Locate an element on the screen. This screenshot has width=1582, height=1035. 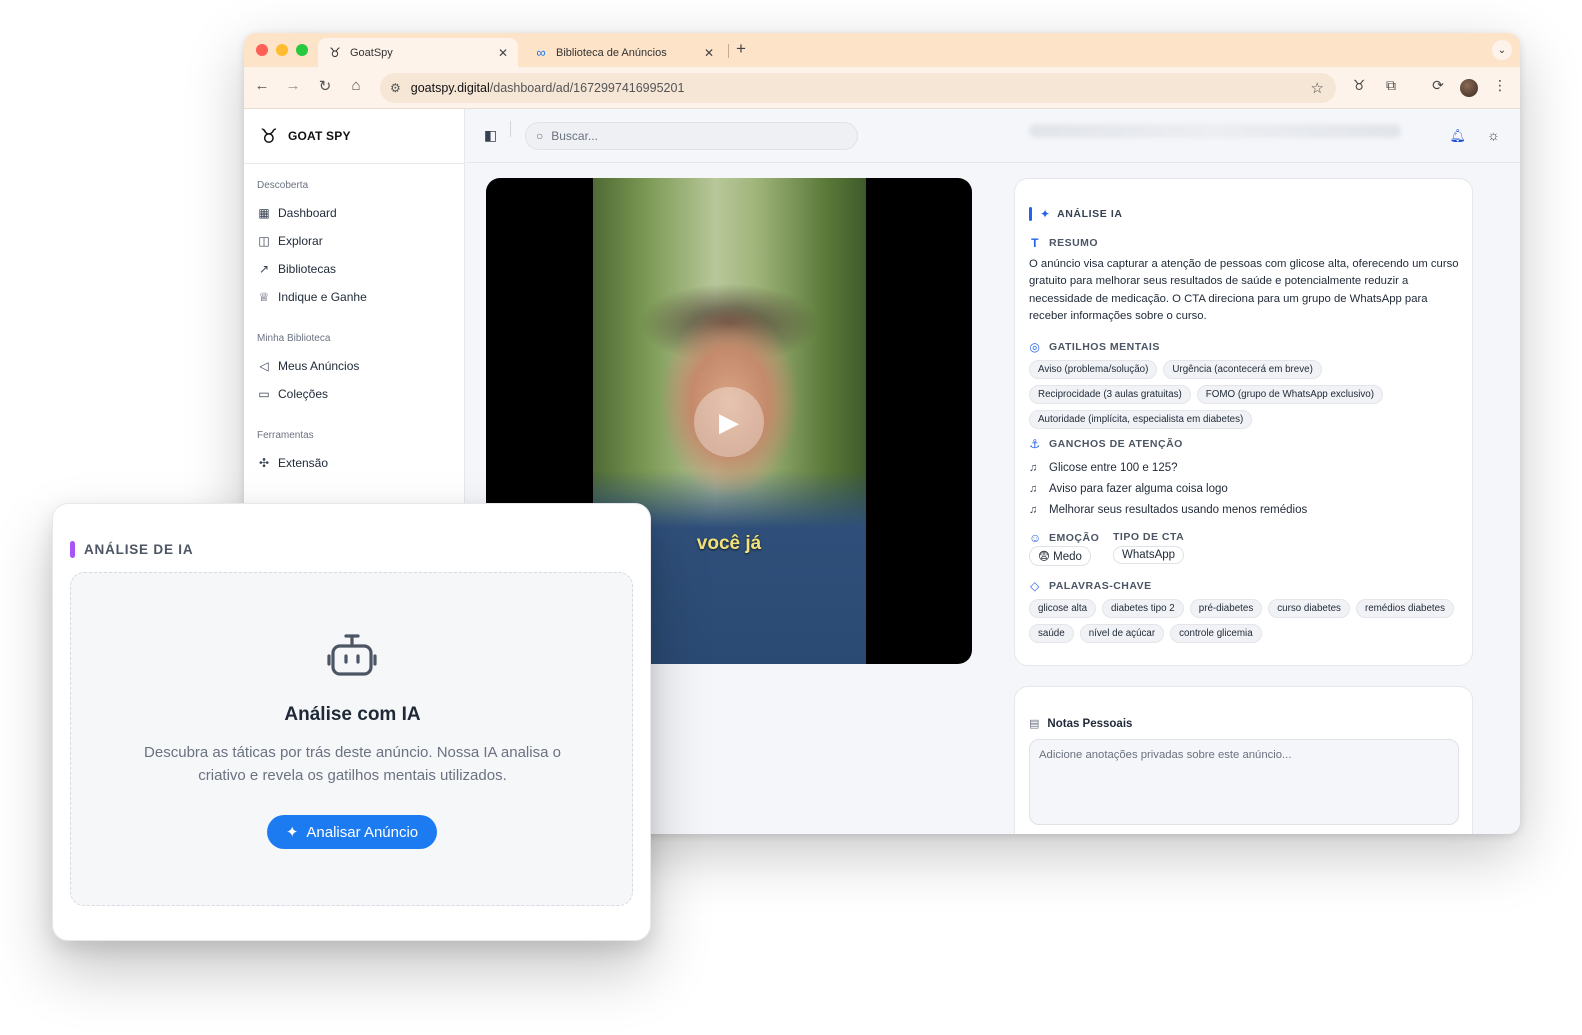
theme-toggle-icon: ☼ is located at coordinates (1493, 135).